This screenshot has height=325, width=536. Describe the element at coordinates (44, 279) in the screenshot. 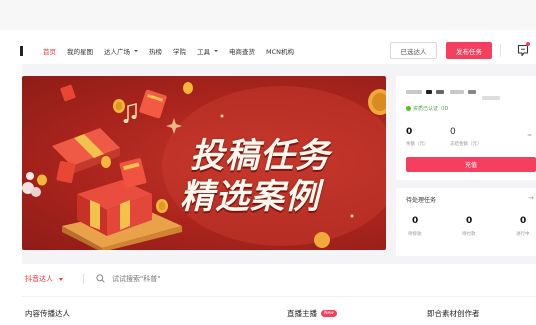

I see `platform-select: 抖音达人` at that location.